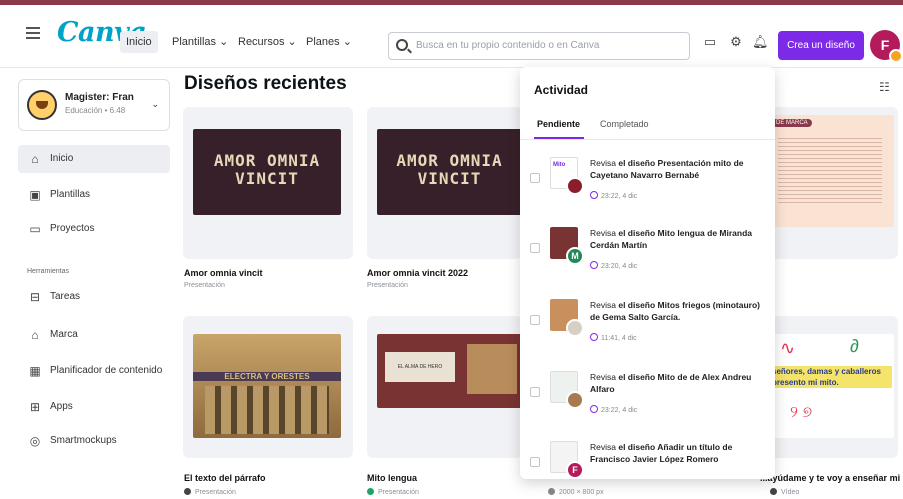  Describe the element at coordinates (830, 170) in the screenshot. I see `doc-lines` at that location.